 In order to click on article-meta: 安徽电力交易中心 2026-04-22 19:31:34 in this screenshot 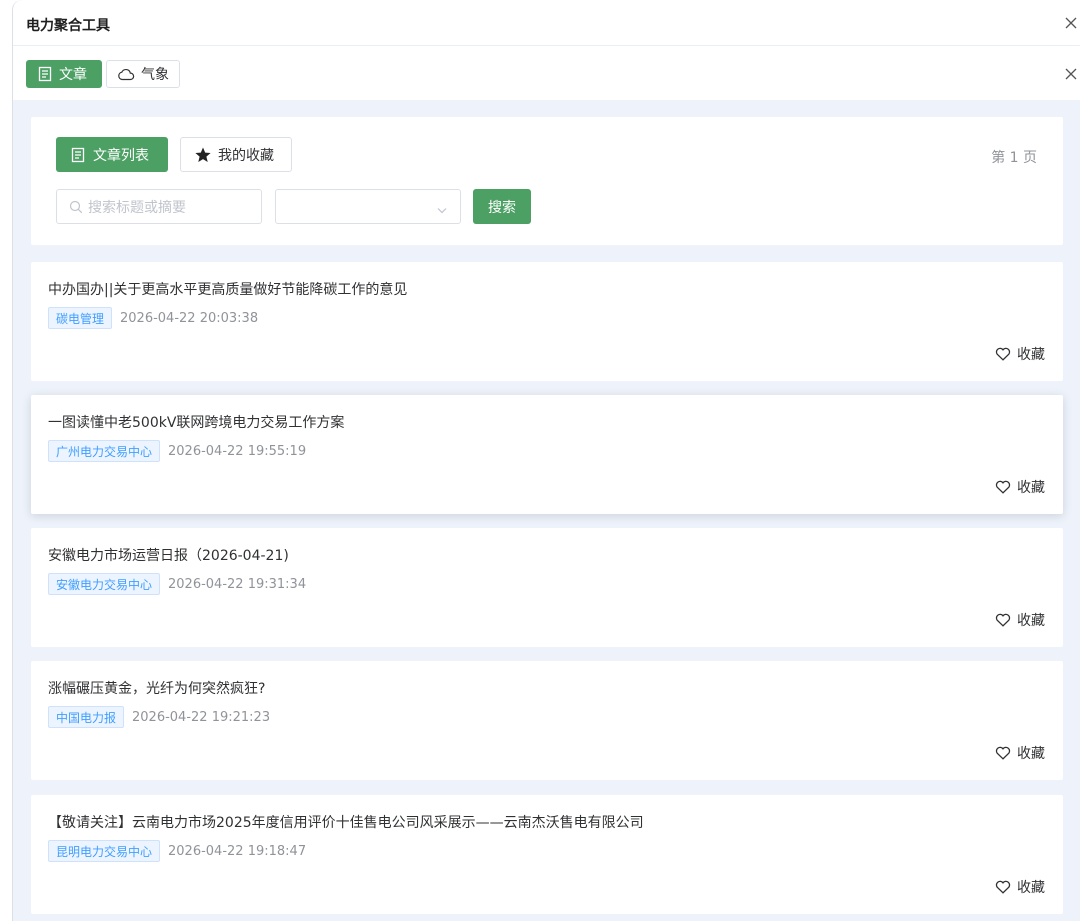, I will do `click(177, 584)`.